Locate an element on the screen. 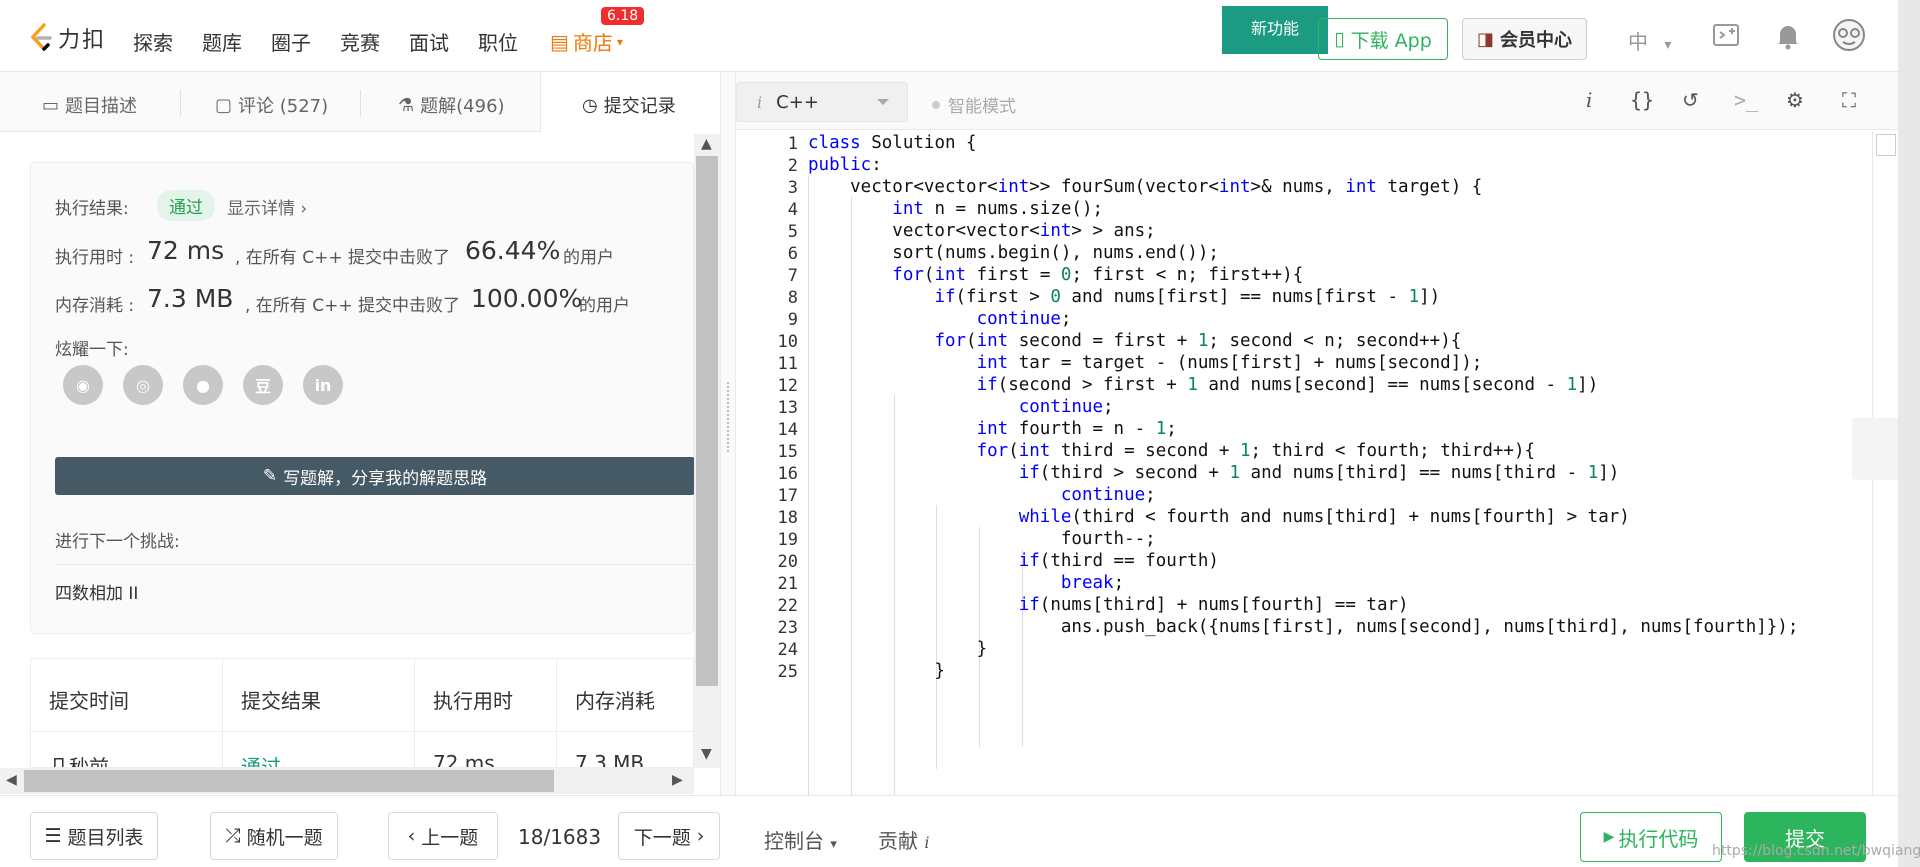 The image size is (1920, 867). comment-icon: ▢ is located at coordinates (224, 105).